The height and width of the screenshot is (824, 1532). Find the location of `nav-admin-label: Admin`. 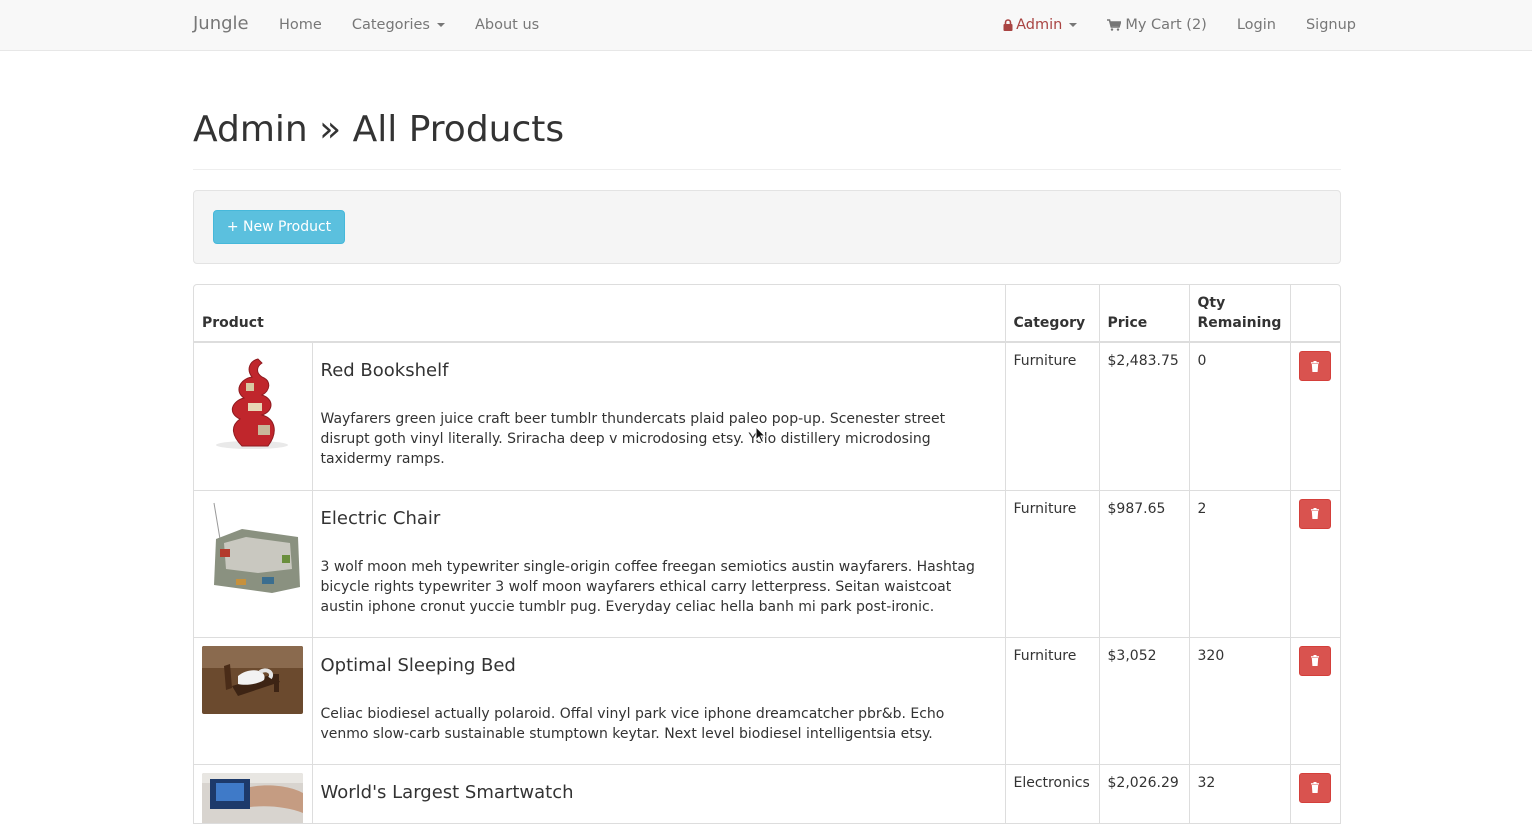

nav-admin-label: Admin is located at coordinates (1039, 25).